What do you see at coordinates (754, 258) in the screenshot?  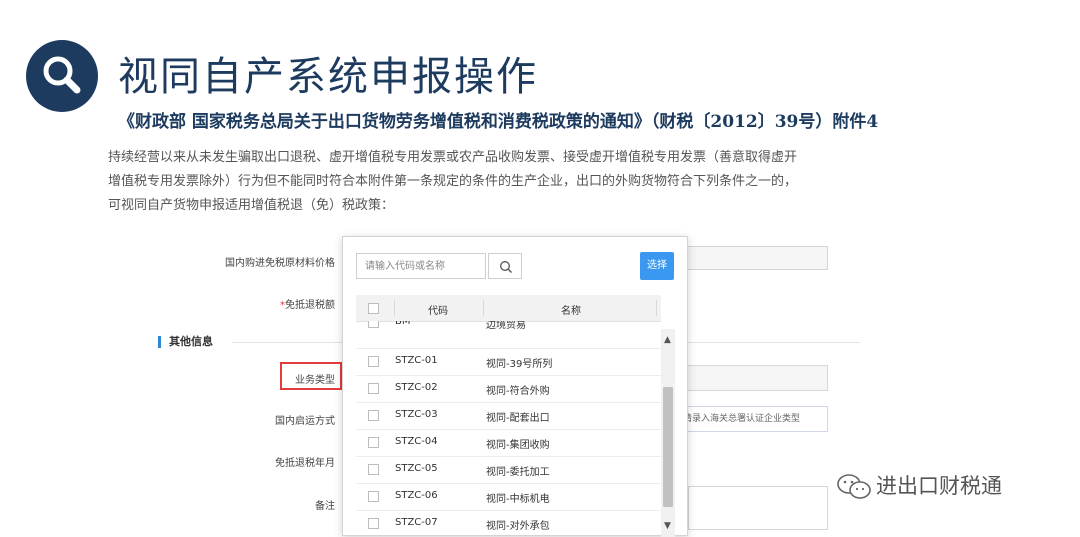 I see `domestic-material-price-input` at bounding box center [754, 258].